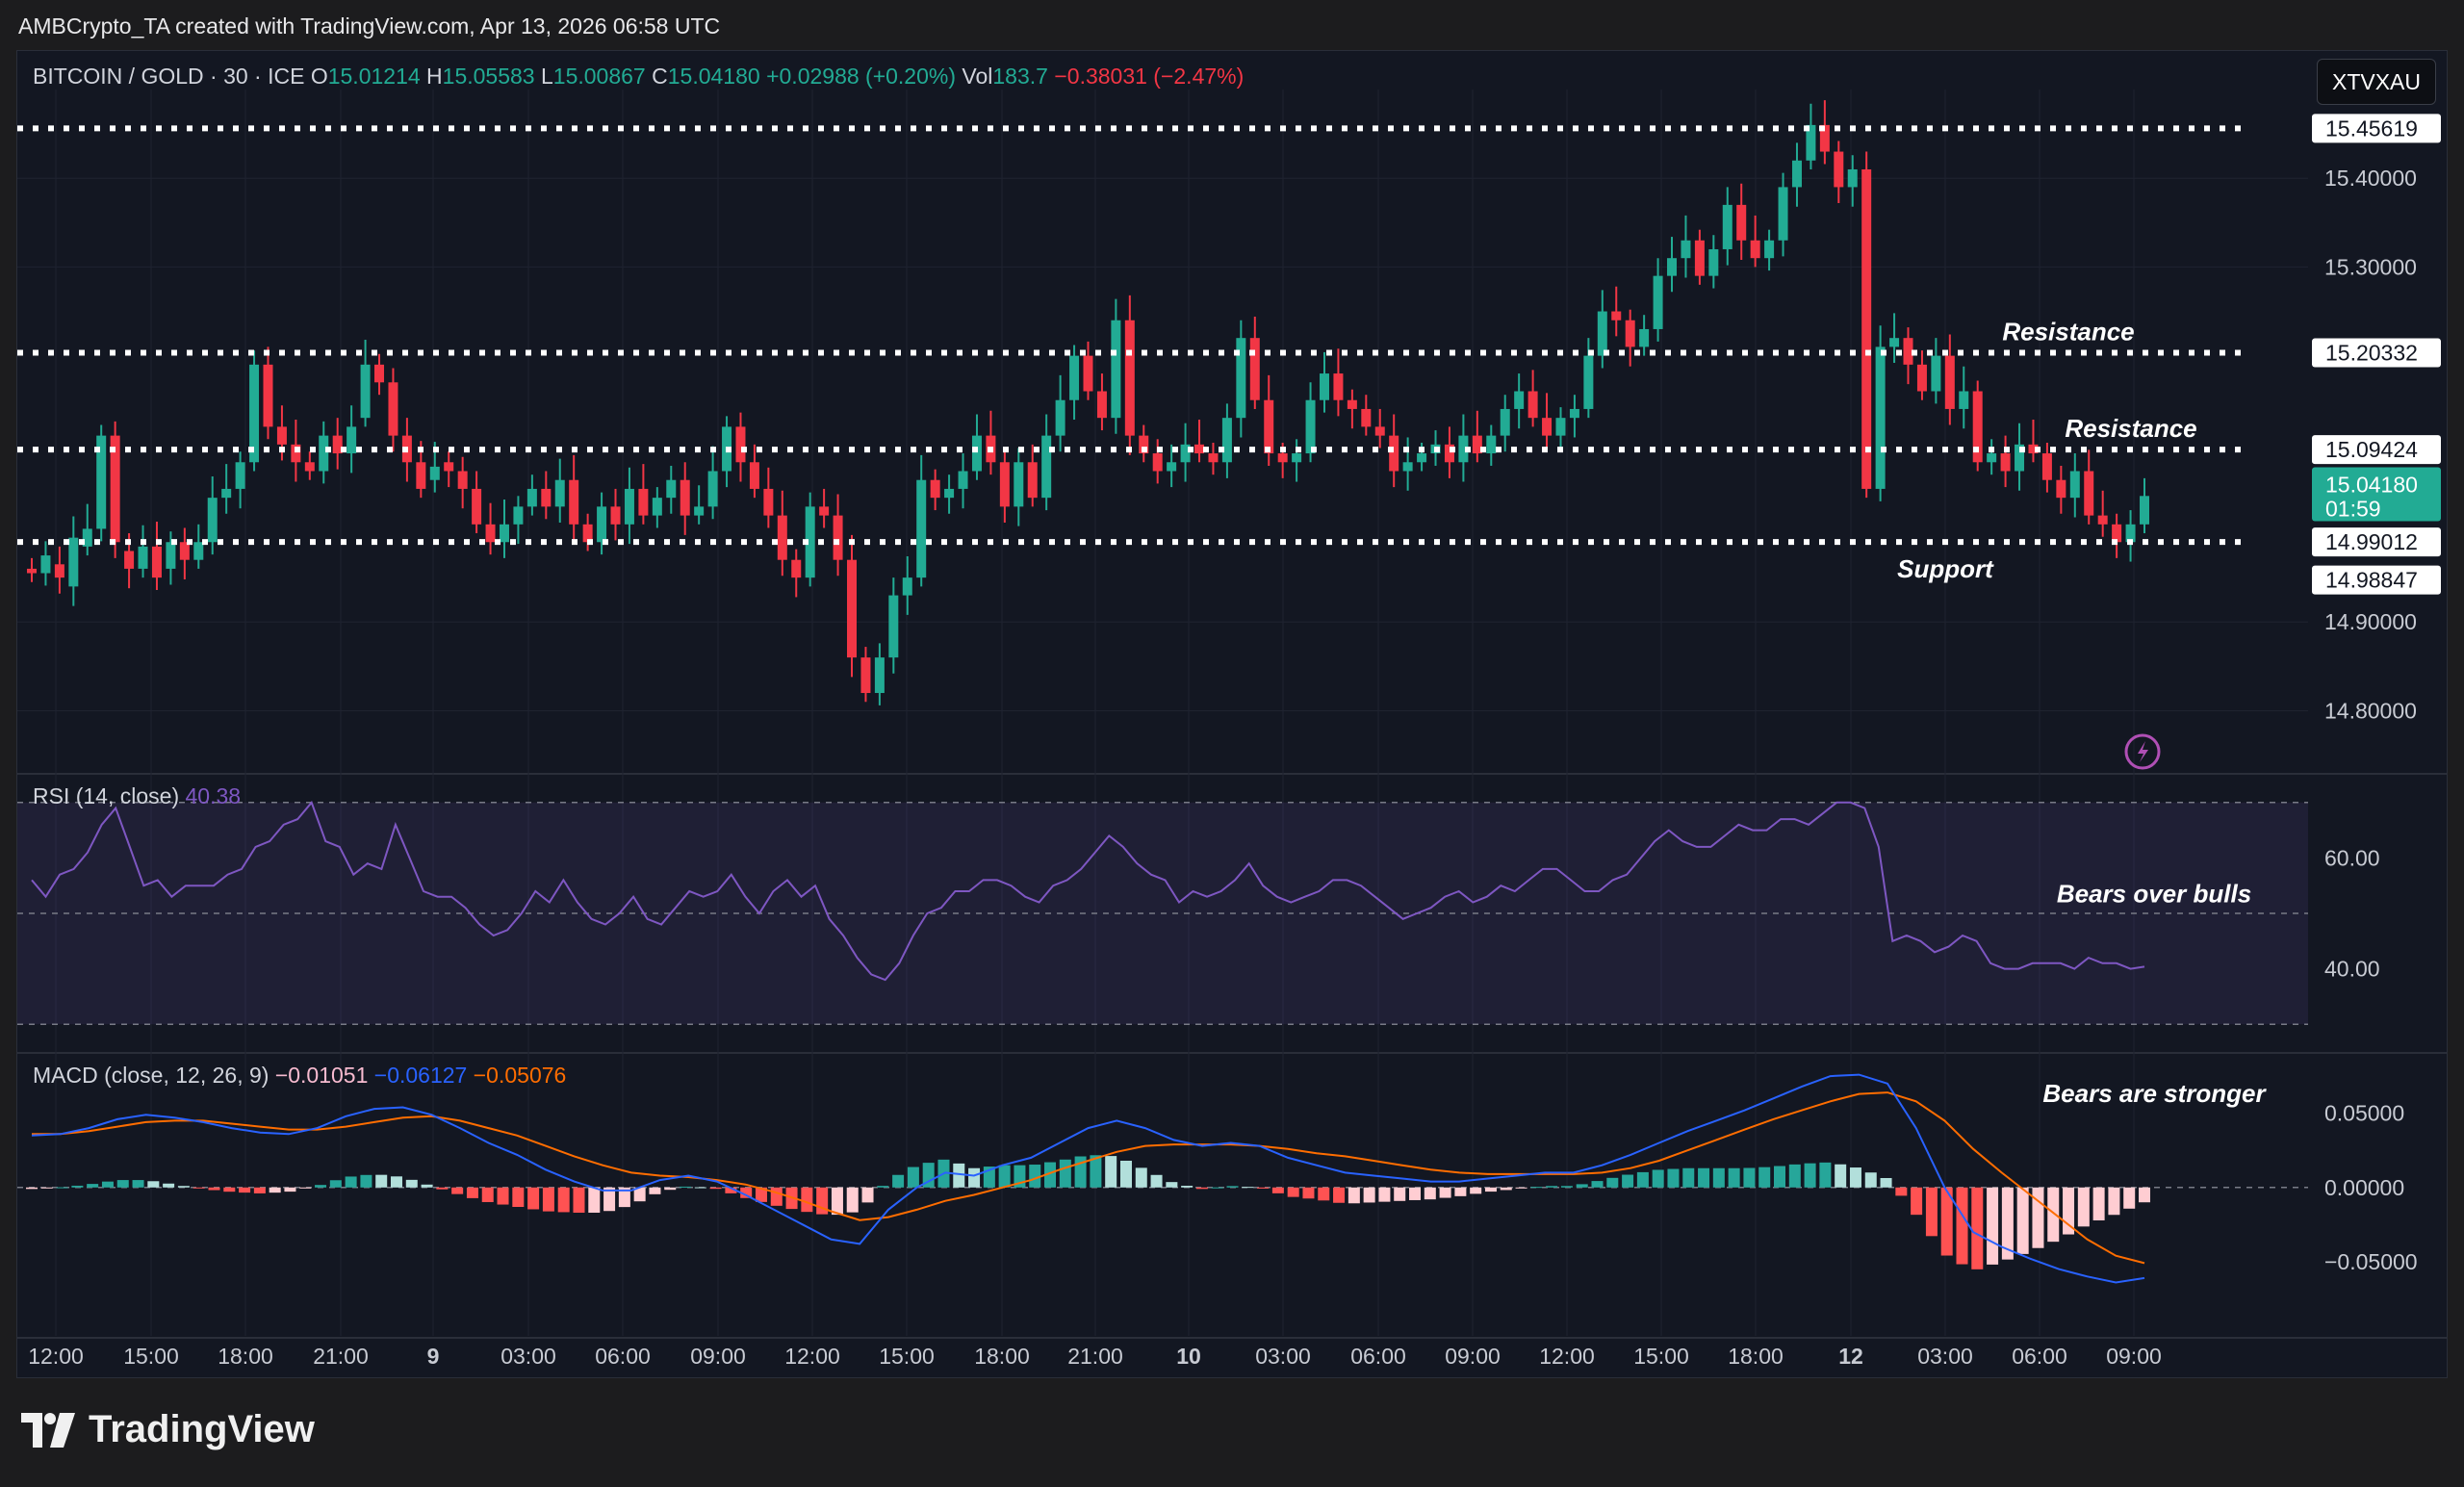  What do you see at coordinates (48, 1430) in the screenshot?
I see `tradingview-logo-icon` at bounding box center [48, 1430].